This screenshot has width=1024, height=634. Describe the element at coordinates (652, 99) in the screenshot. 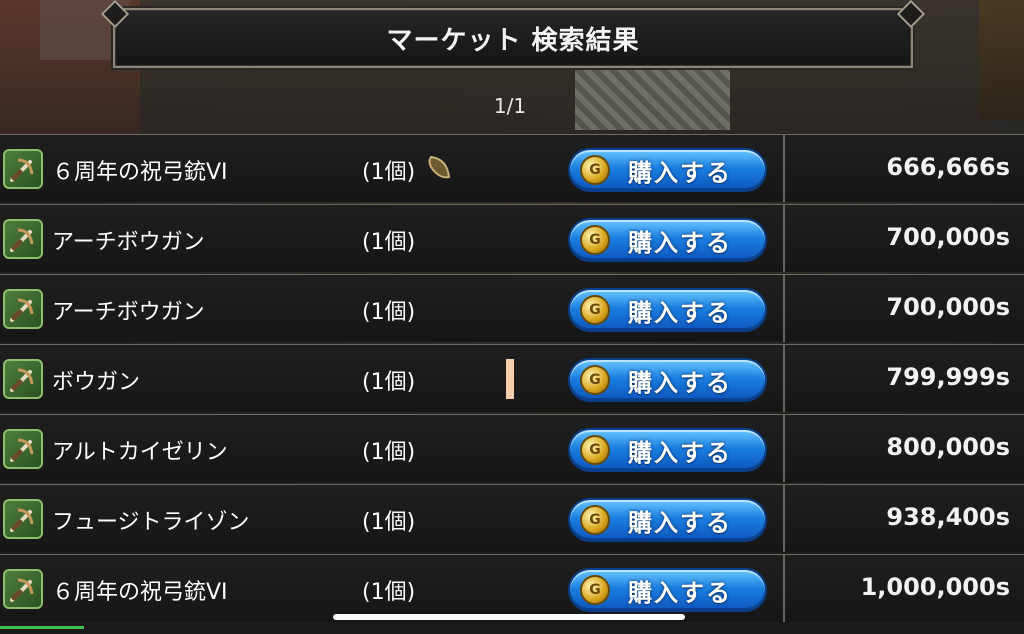

I see `background-sign` at that location.